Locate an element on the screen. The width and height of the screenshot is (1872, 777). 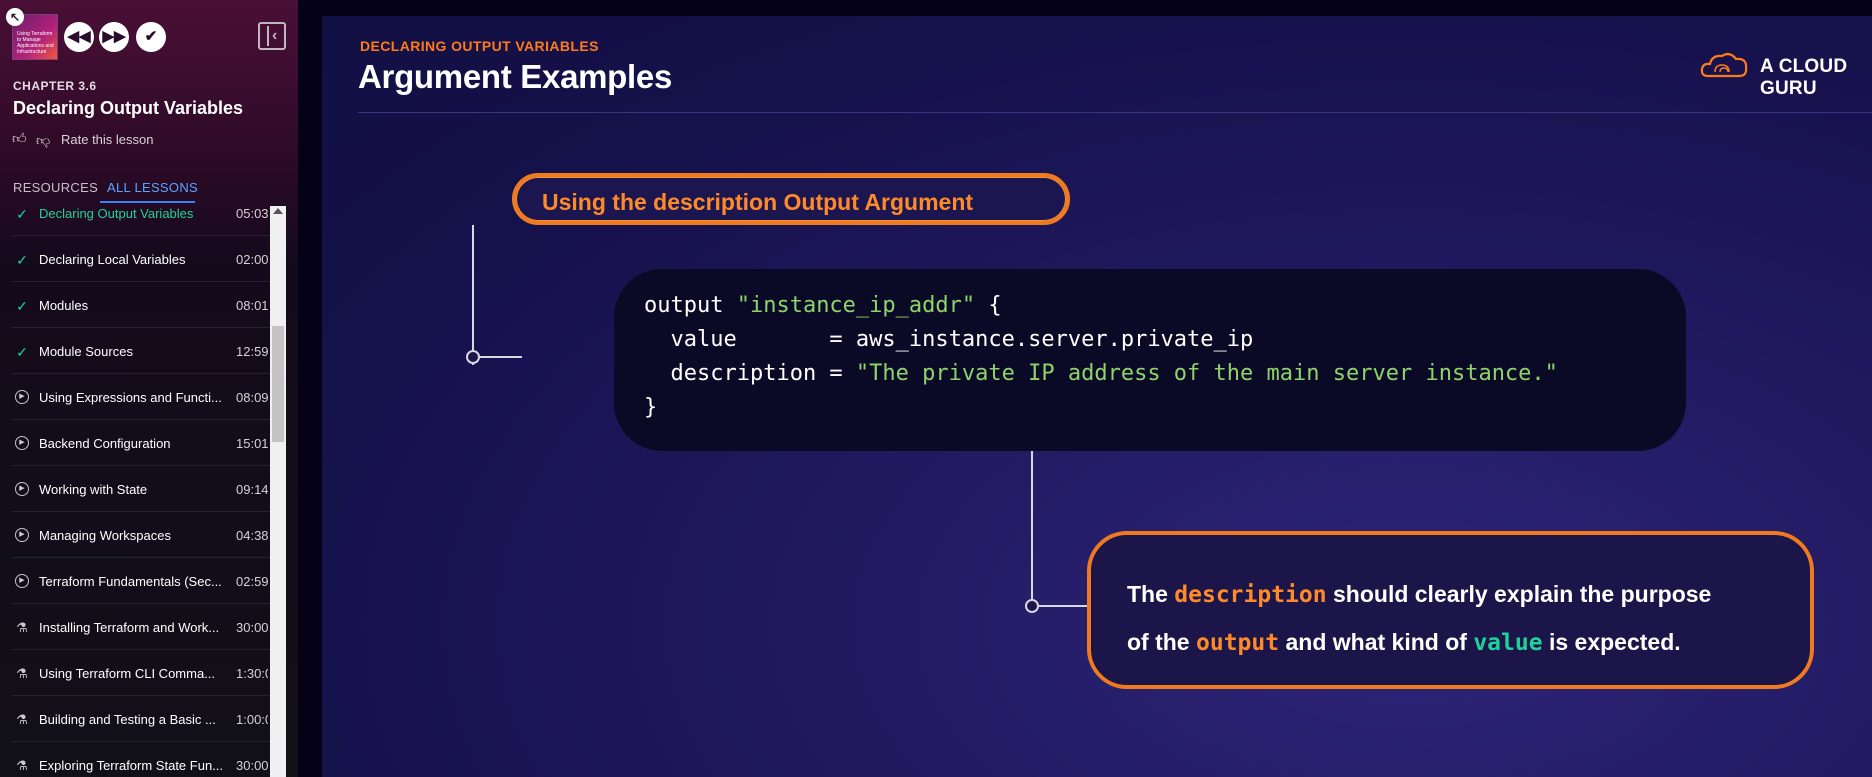
lesson-item: ▶ Using Expressions and Functi... 08:09 is located at coordinates (141, 397).